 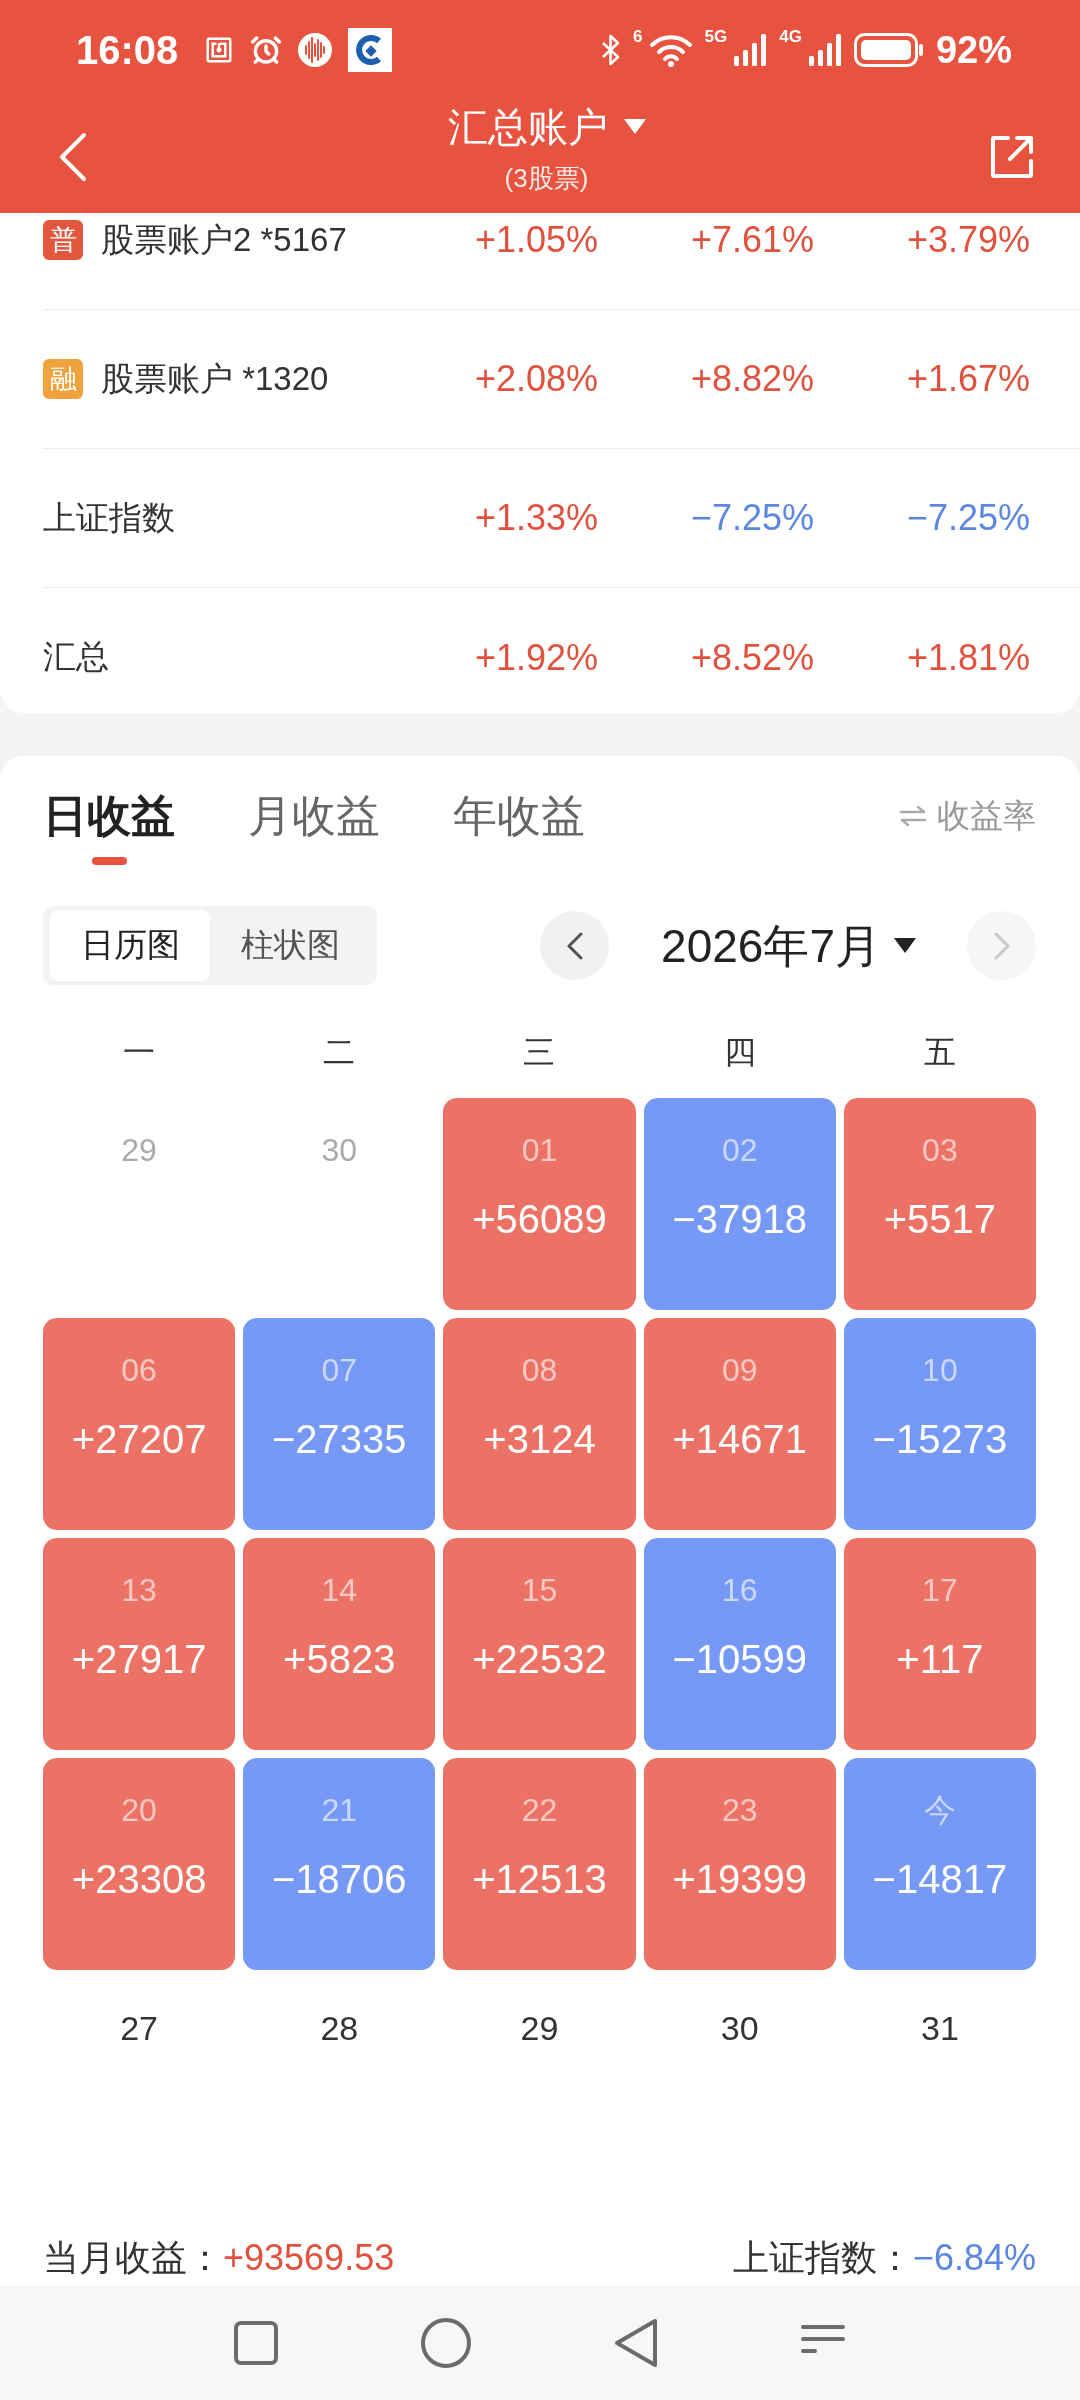 I want to click on return-value: +7.61%, so click(x=752, y=240).